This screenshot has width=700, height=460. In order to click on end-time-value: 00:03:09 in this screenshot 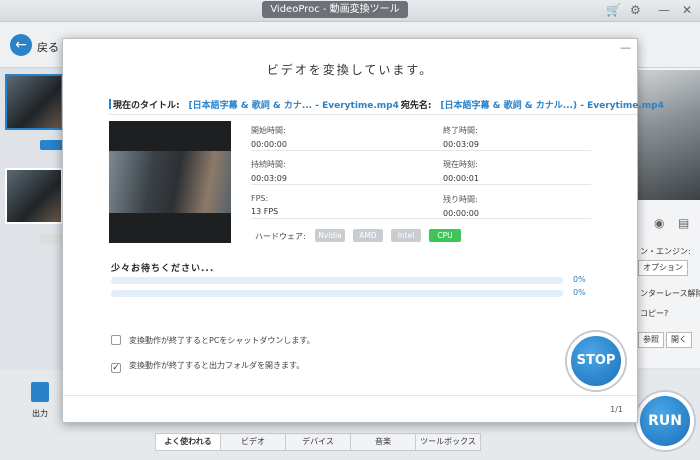, I will do `click(461, 144)`.